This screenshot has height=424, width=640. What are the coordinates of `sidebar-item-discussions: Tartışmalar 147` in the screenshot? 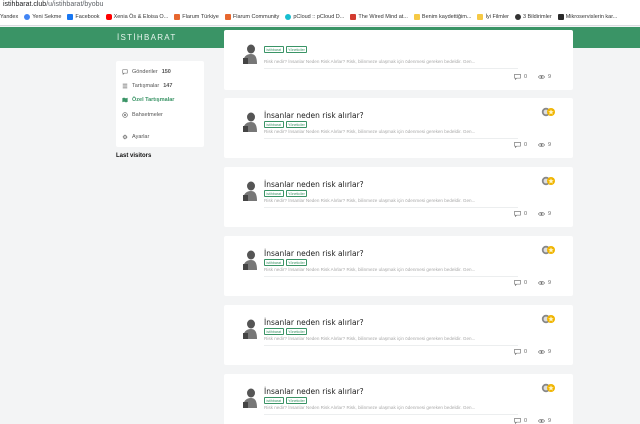 It's located at (147, 86).